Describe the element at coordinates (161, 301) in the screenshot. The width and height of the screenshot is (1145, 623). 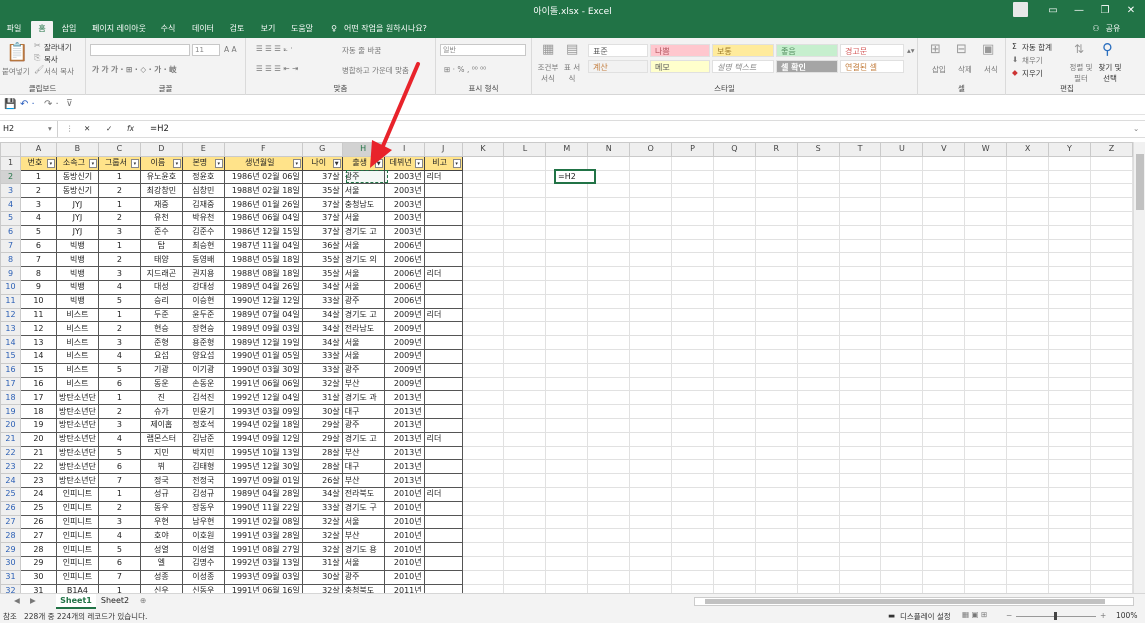
I see `data-cell: 승리` at that location.